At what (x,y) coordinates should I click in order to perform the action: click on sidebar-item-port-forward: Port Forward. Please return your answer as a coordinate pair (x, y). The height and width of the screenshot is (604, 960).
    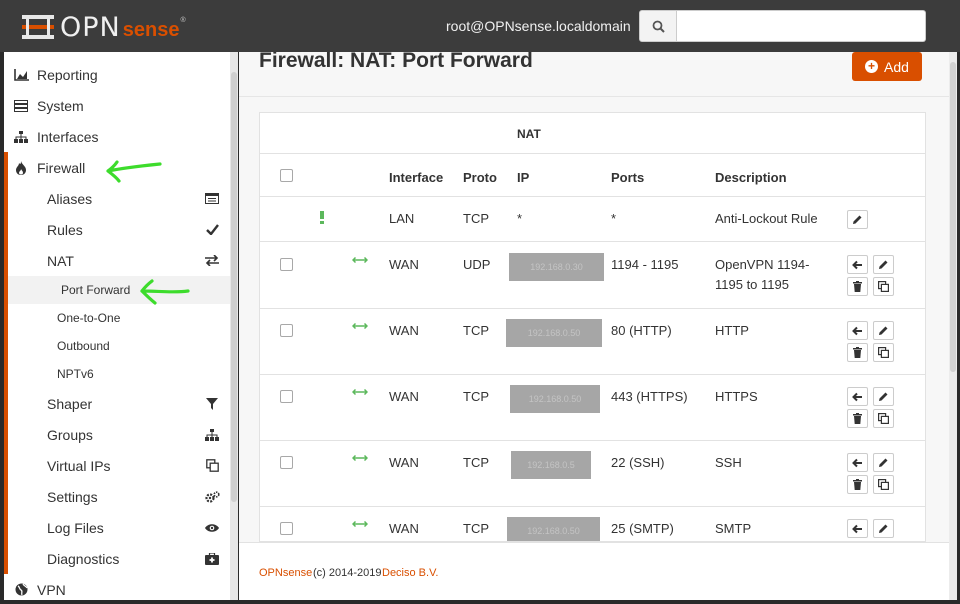
    Looking at the image, I should click on (117, 290).